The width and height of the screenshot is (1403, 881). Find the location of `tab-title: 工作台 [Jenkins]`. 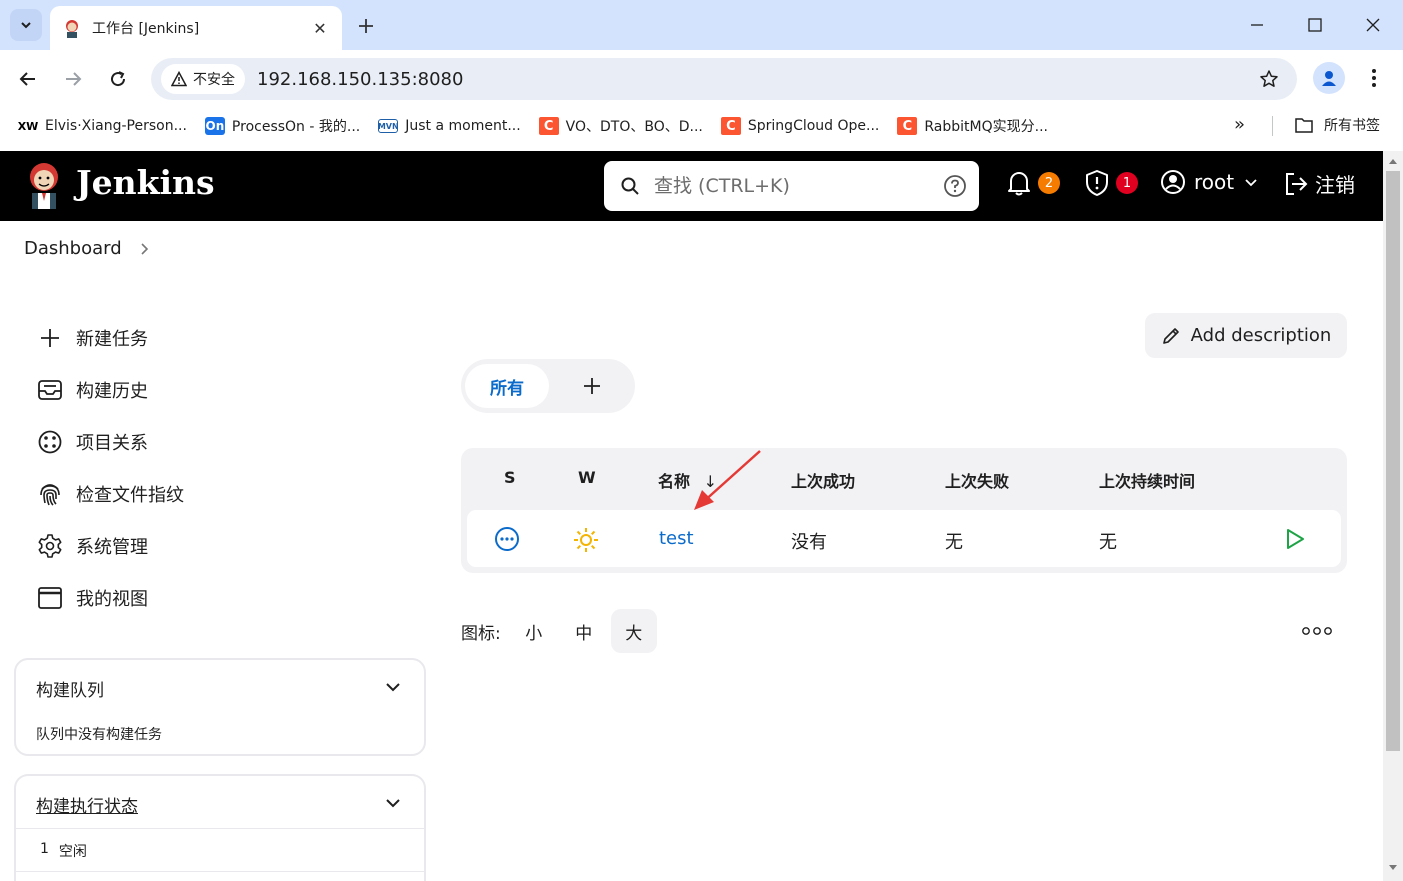

tab-title: 工作台 [Jenkins] is located at coordinates (146, 29).